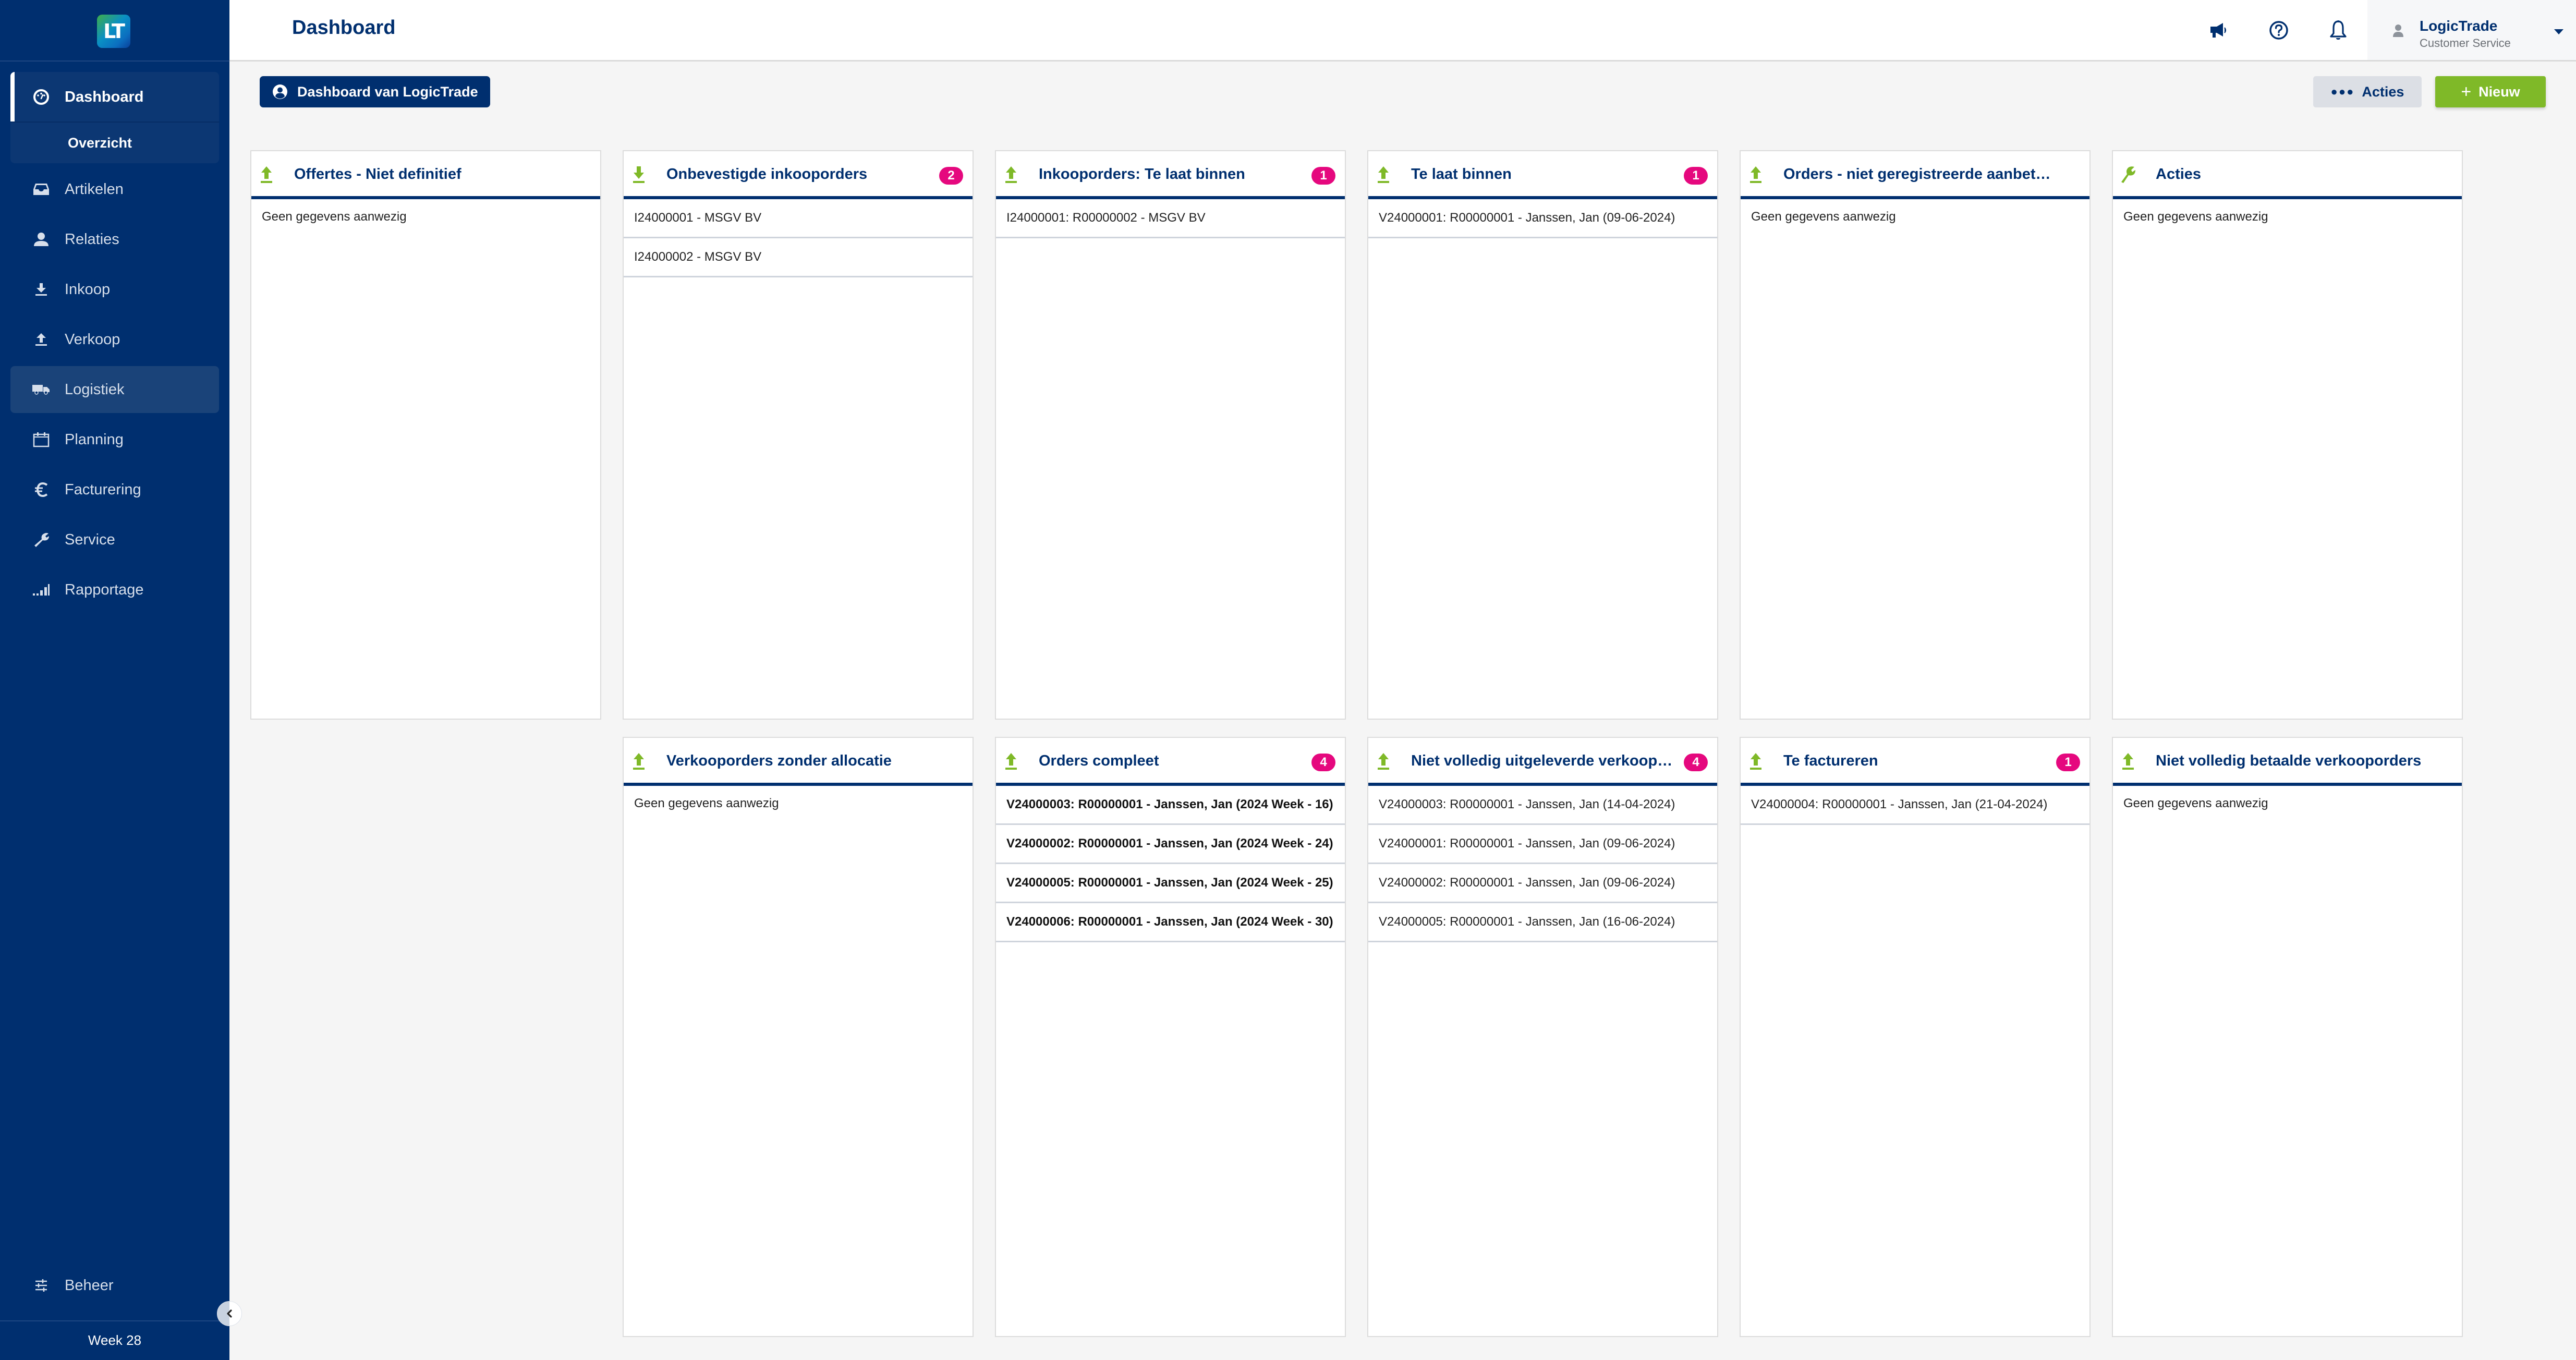  What do you see at coordinates (639, 175) in the screenshot?
I see `download-arrow-icon` at bounding box center [639, 175].